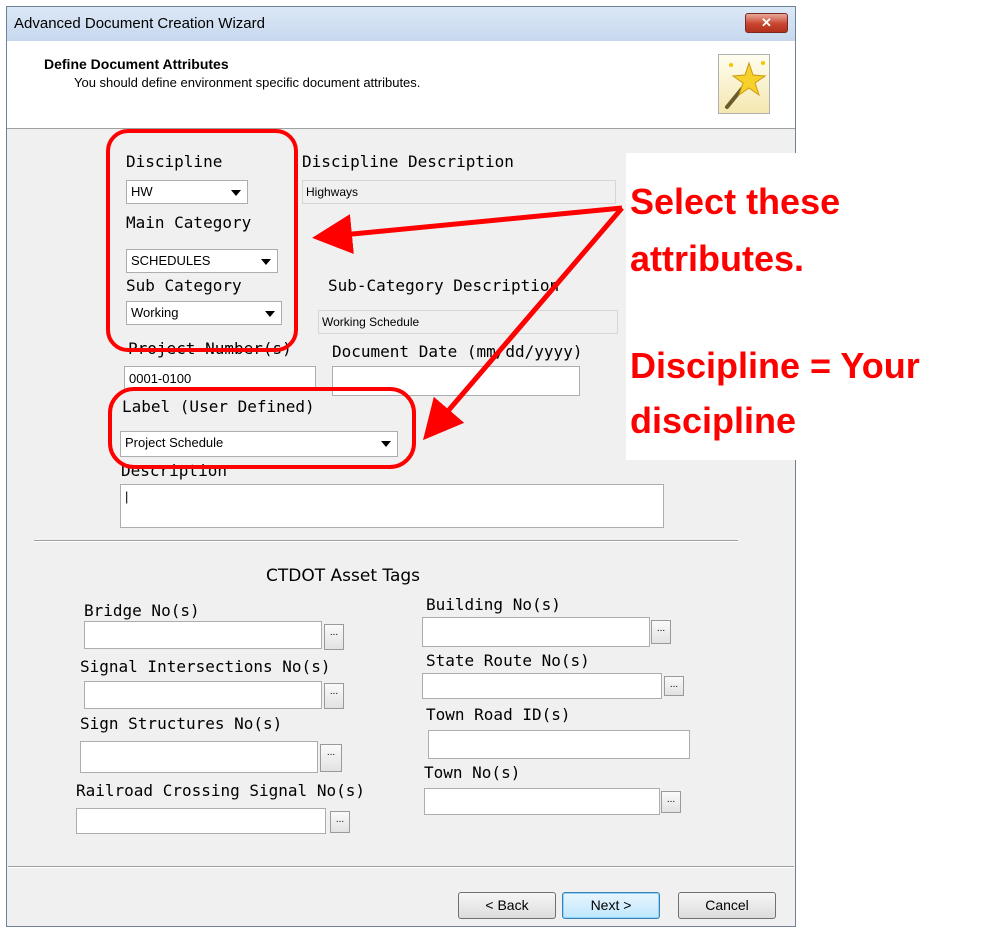 This screenshot has height=931, width=984. I want to click on arrow-to-categories, so click(467, 229).